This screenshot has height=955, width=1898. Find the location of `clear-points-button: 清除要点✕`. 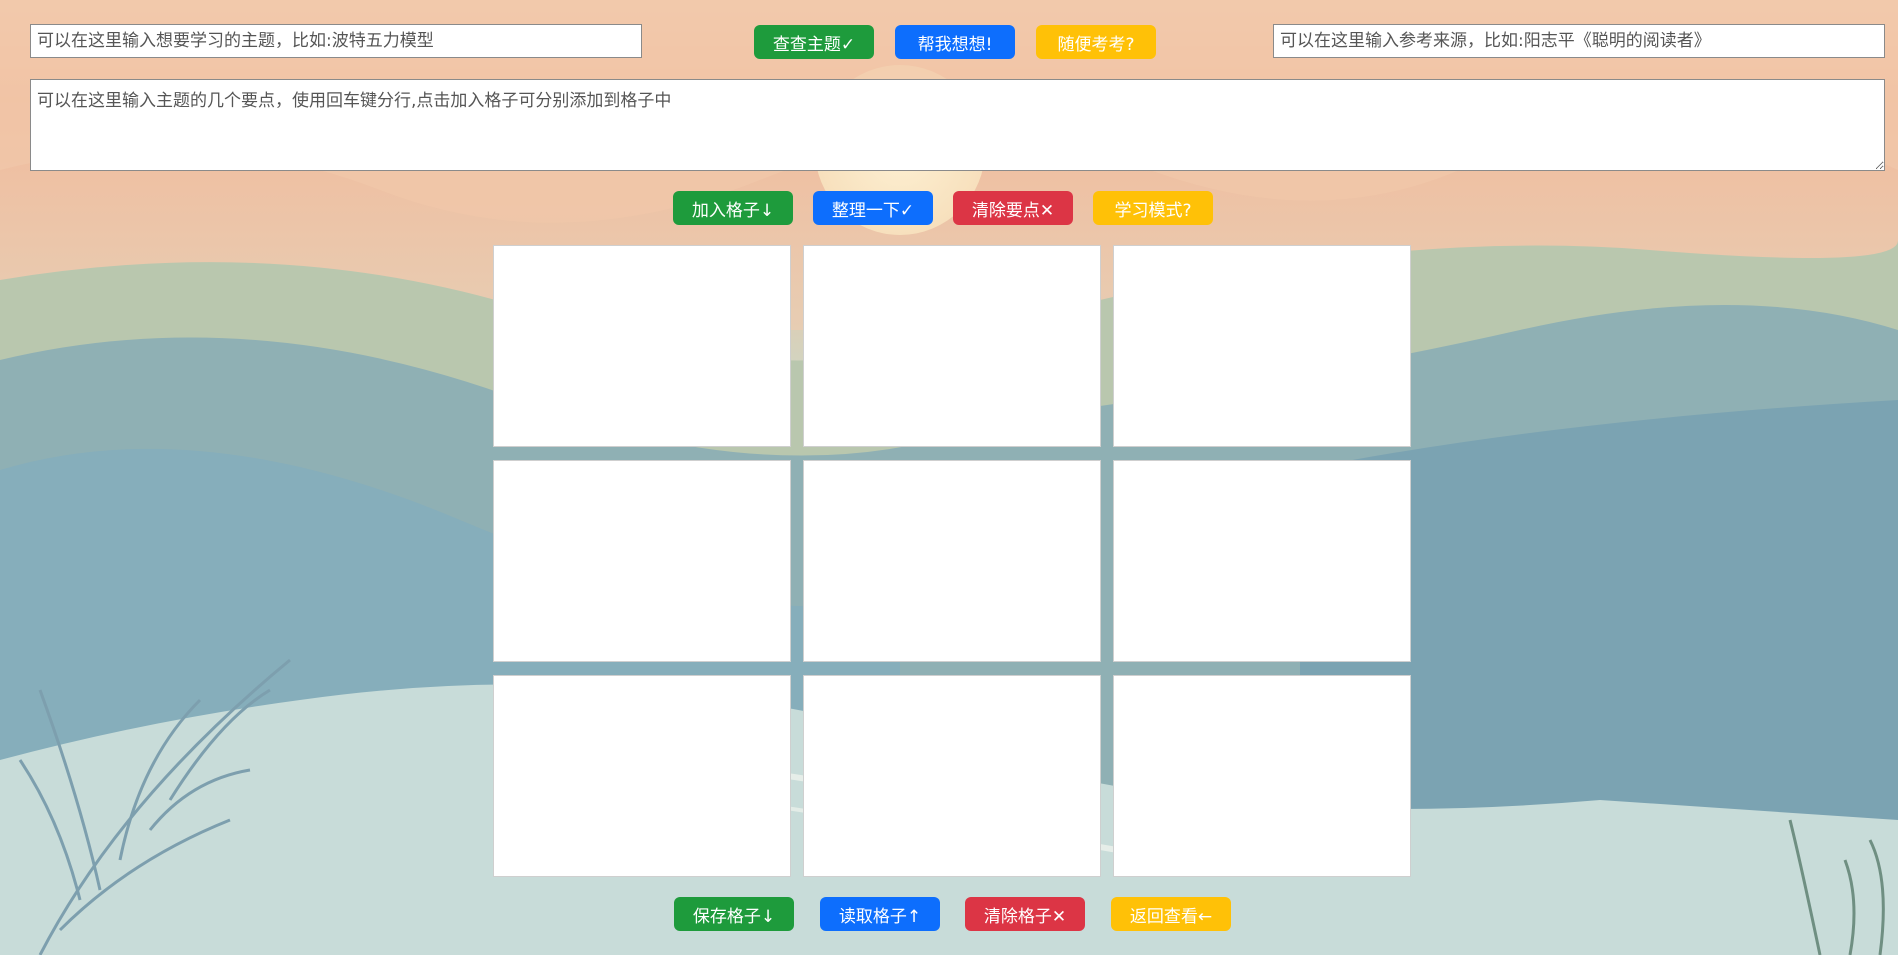

clear-points-button: 清除要点✕ is located at coordinates (1013, 208).